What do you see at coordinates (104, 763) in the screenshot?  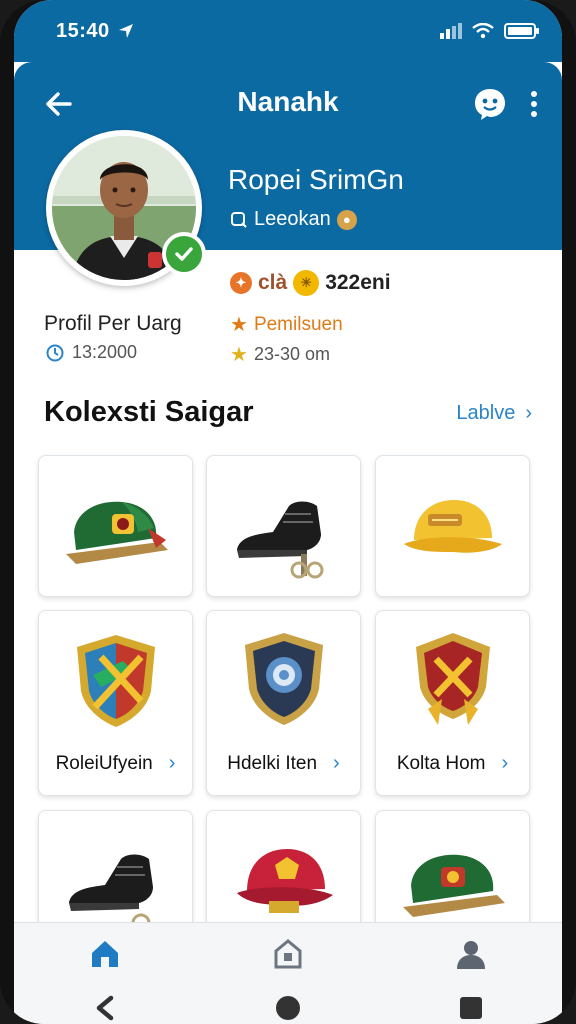 I see `collection-item-label: RoleiUfyein` at bounding box center [104, 763].